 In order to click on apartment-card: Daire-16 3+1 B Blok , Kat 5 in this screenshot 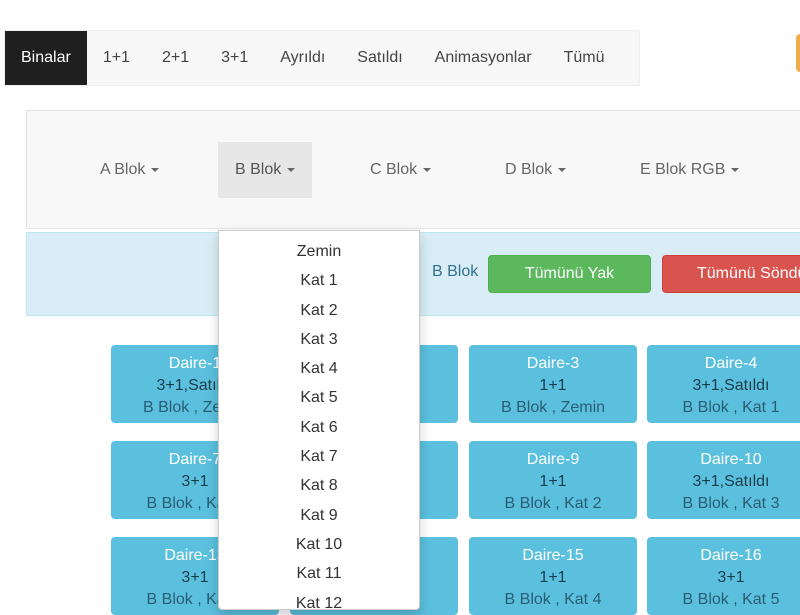, I will do `click(723, 576)`.